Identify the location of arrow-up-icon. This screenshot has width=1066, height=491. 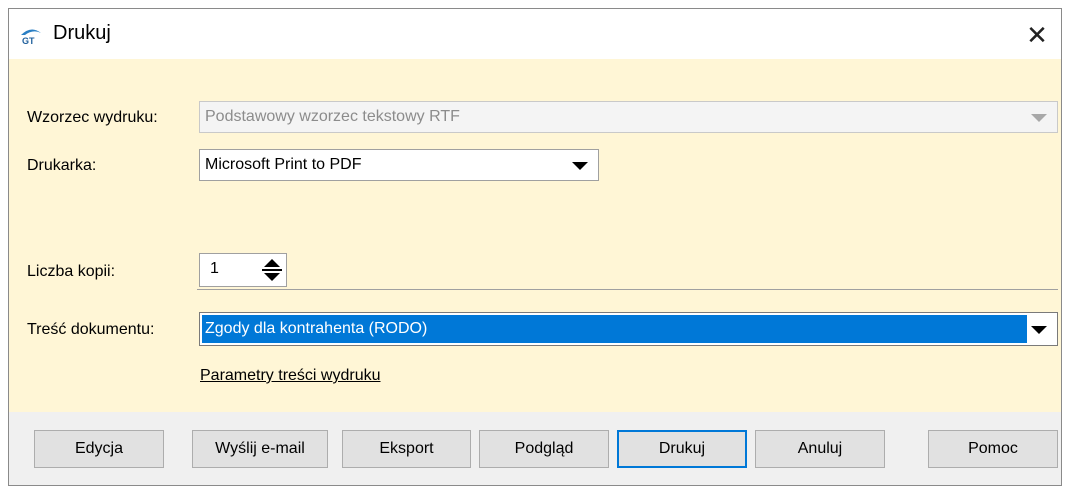
(272, 263).